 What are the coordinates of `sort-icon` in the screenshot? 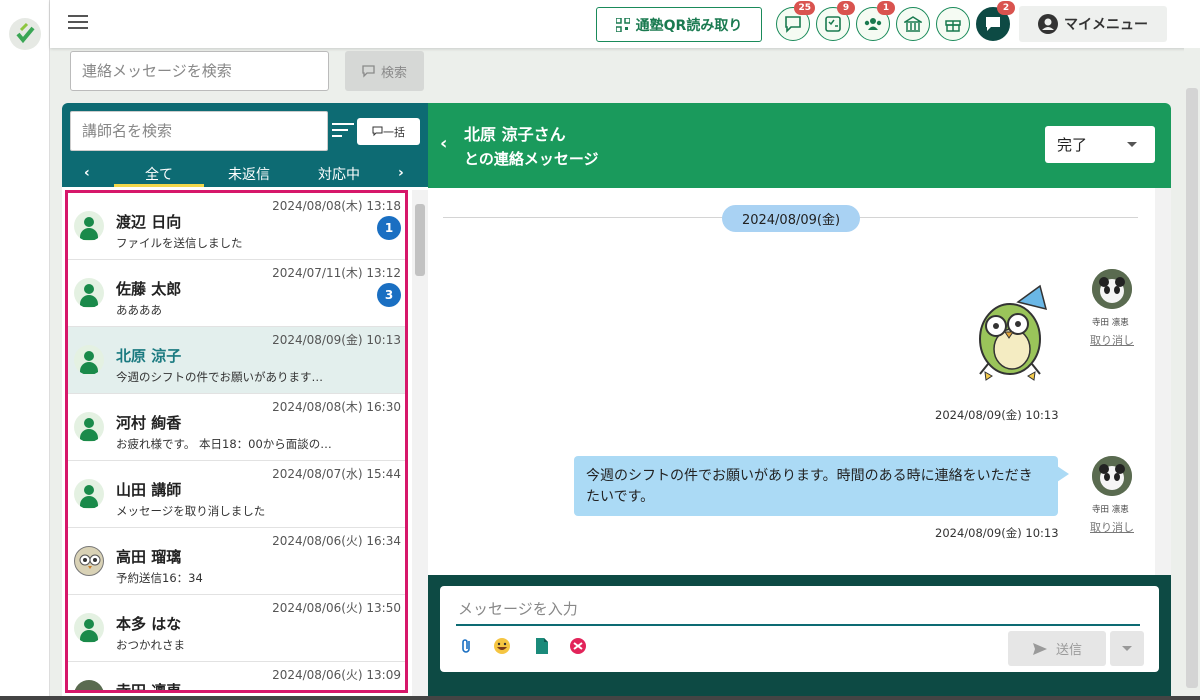 It's located at (343, 131).